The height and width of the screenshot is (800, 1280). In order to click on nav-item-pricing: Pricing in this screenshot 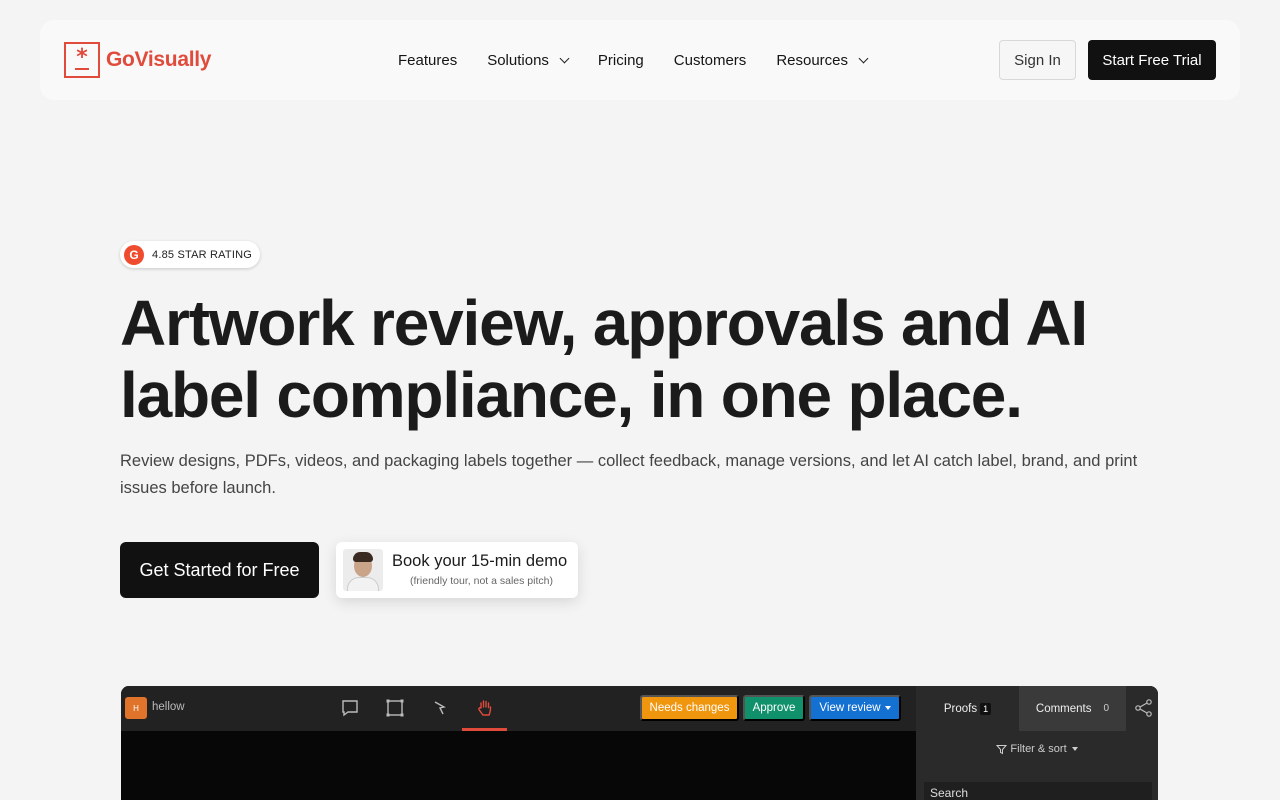, I will do `click(621, 60)`.